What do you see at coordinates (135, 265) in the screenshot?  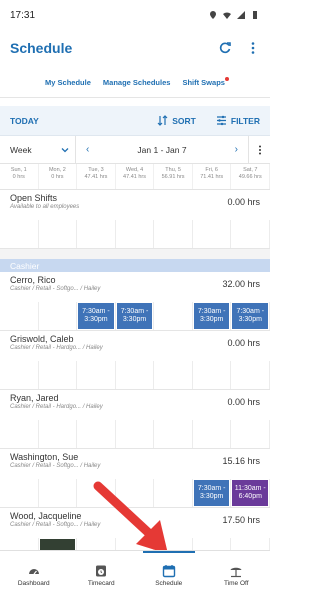 I see `section-header: Cashier` at bounding box center [135, 265].